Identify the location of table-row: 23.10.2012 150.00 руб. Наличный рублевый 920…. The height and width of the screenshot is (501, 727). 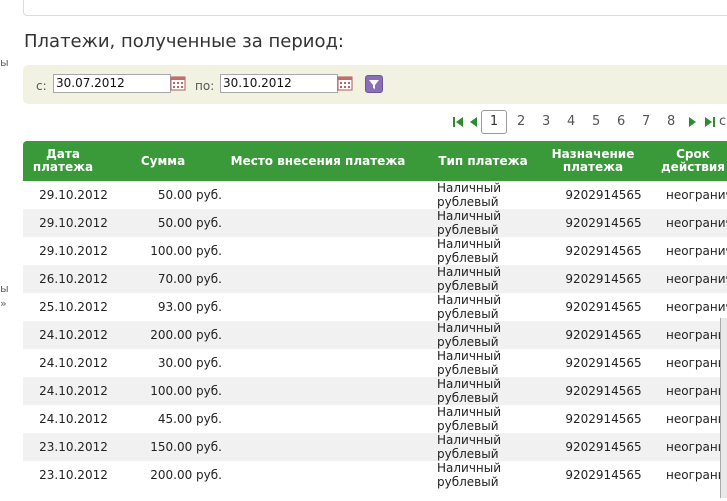
(375, 447).